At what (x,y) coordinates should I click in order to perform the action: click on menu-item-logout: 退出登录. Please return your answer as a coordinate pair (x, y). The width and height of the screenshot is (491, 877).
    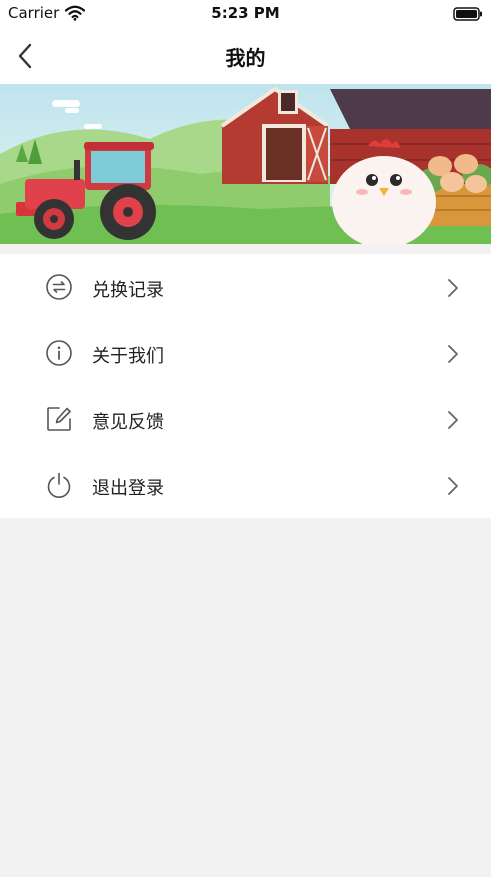
    Looking at the image, I should click on (245, 485).